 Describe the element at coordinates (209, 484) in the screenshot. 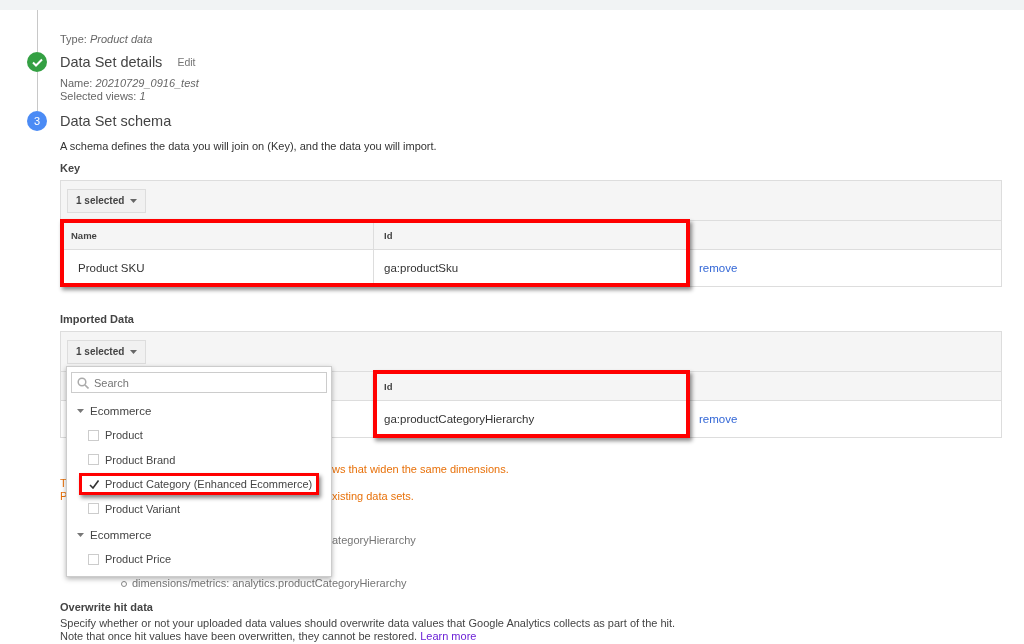

I see `option-label: Product Category (Enhanced Ecommerce)` at that location.